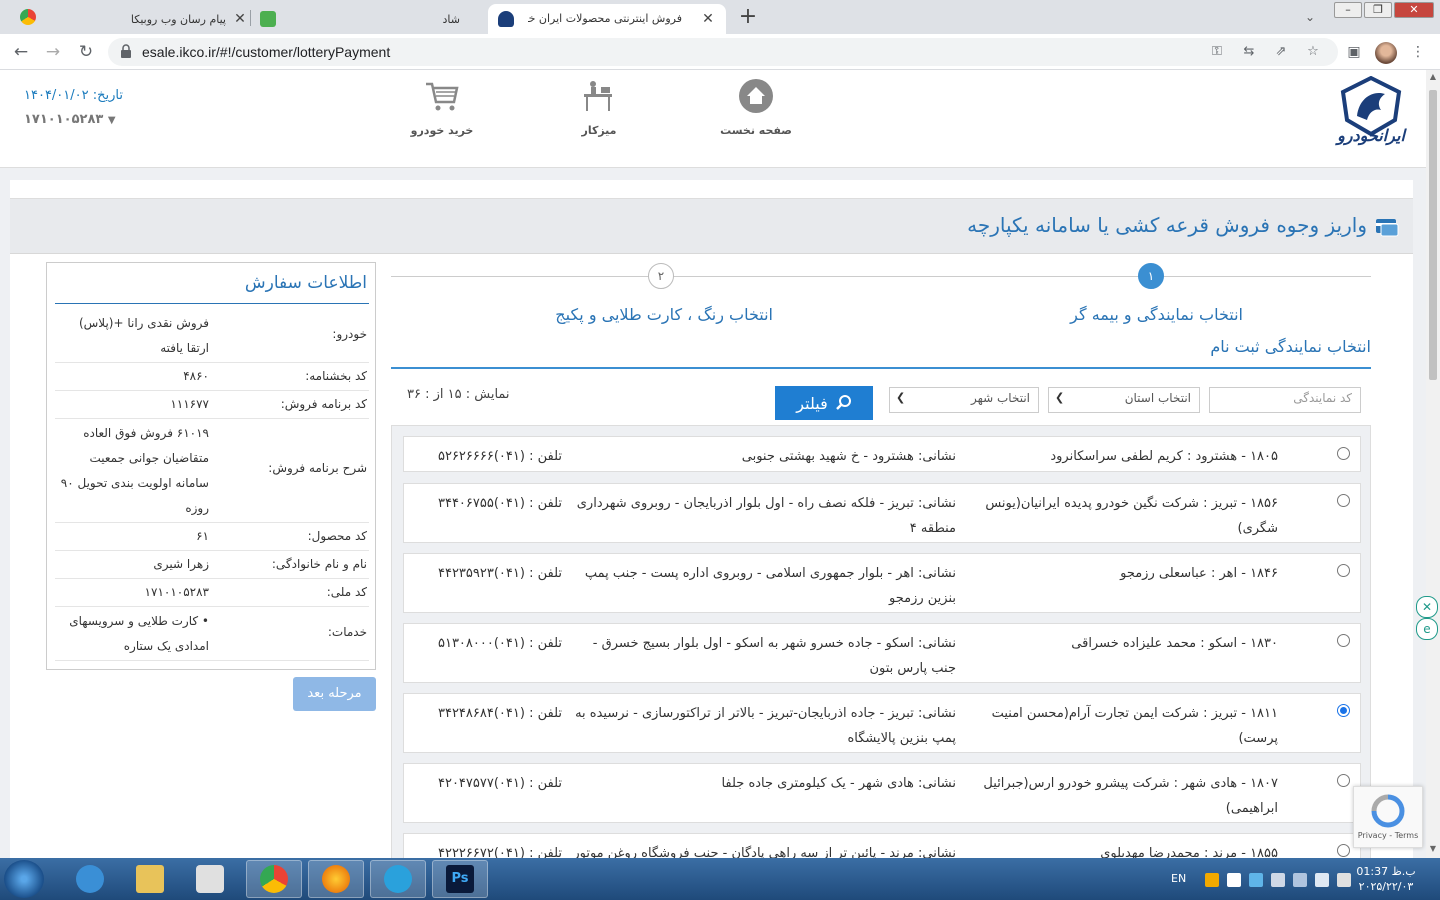 This screenshot has height=900, width=1440. I want to click on ikco-logo-icon, so click(1371, 117).